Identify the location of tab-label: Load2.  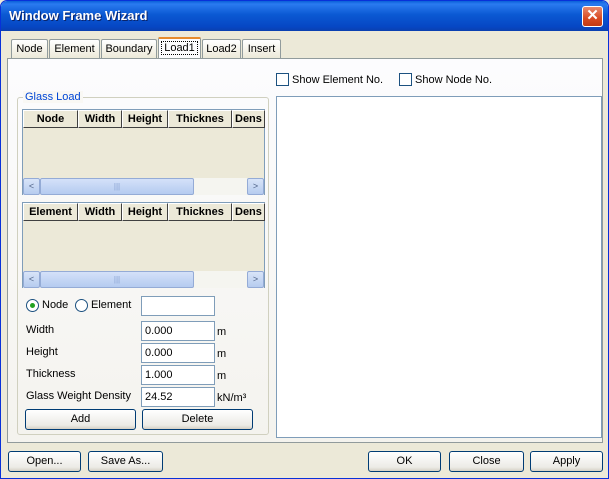
(221, 49).